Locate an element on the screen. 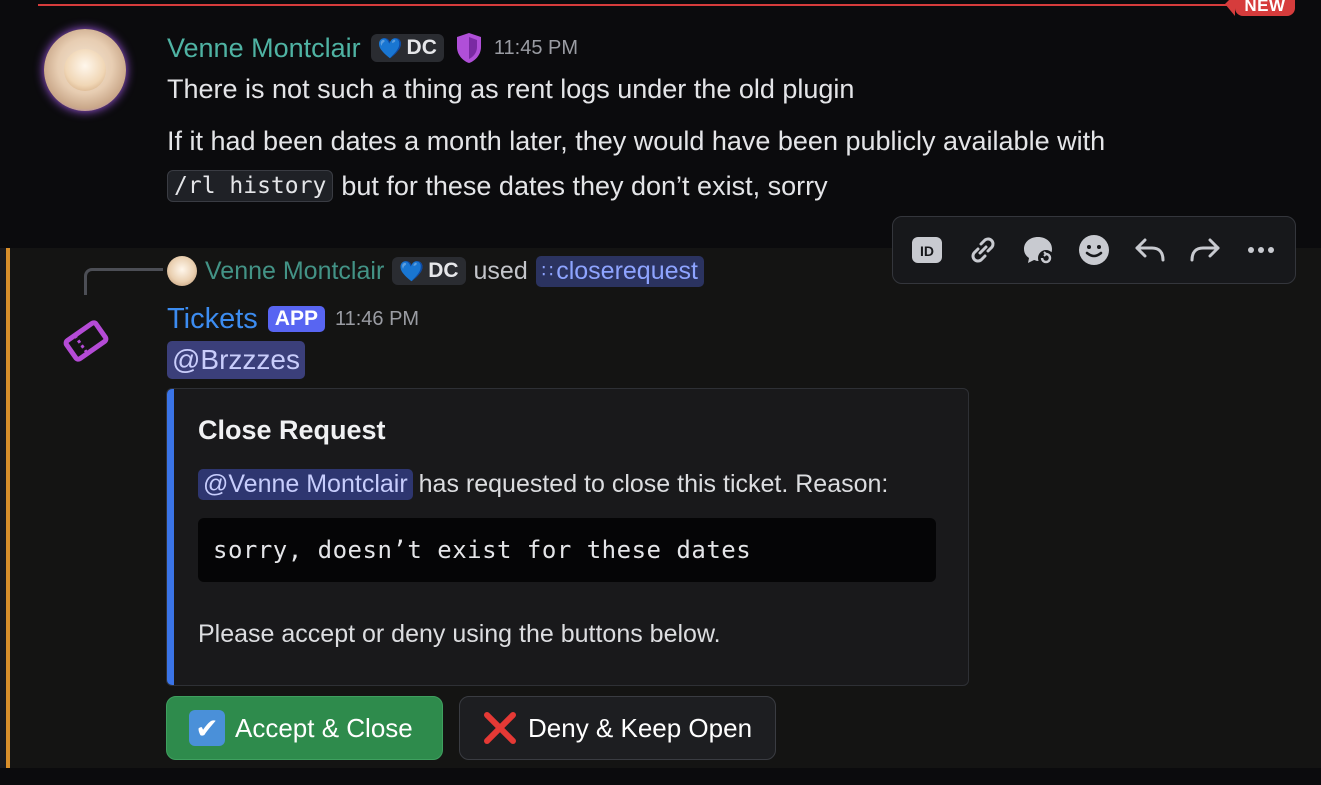  reply-avatar is located at coordinates (182, 271).